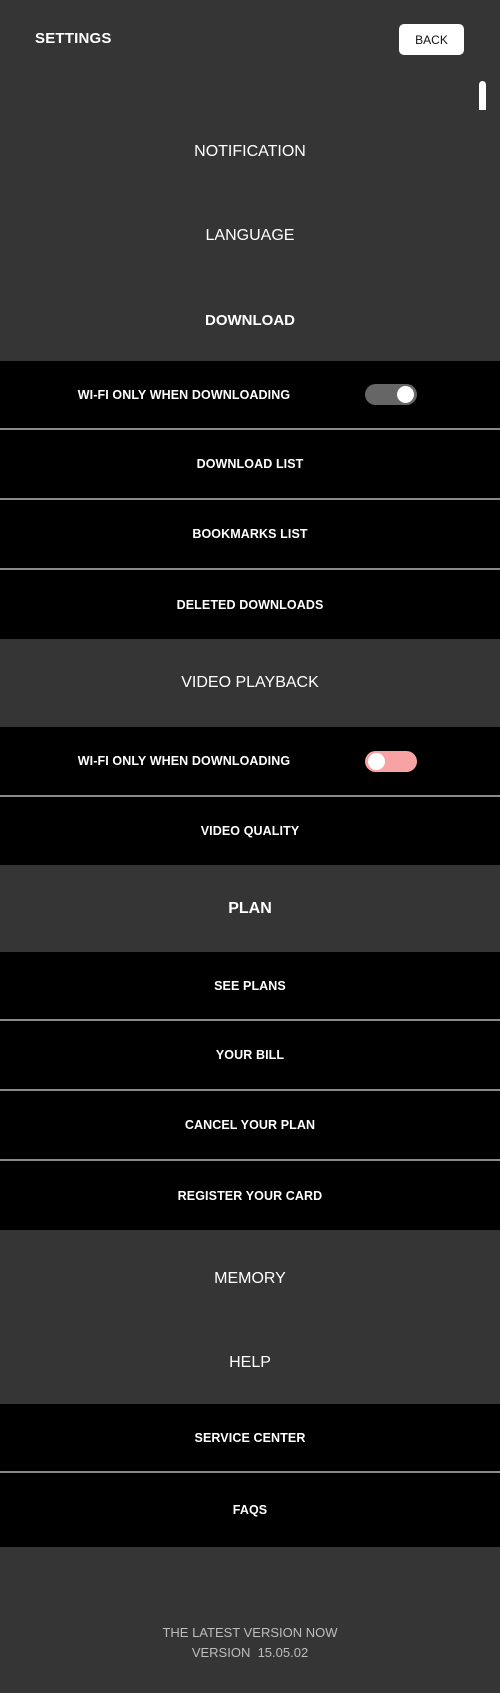  Describe the element at coordinates (391, 394) in the screenshot. I see `download-wifi-only-toggle` at that location.